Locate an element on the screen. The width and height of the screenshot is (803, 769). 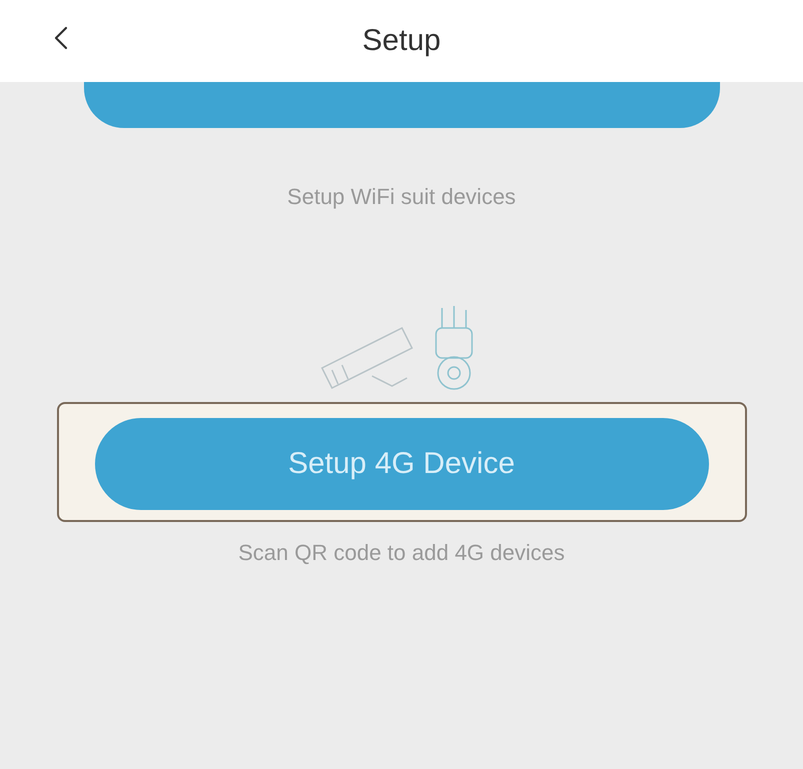
wifi-description: Setup WiFi suit devices is located at coordinates (401, 197).